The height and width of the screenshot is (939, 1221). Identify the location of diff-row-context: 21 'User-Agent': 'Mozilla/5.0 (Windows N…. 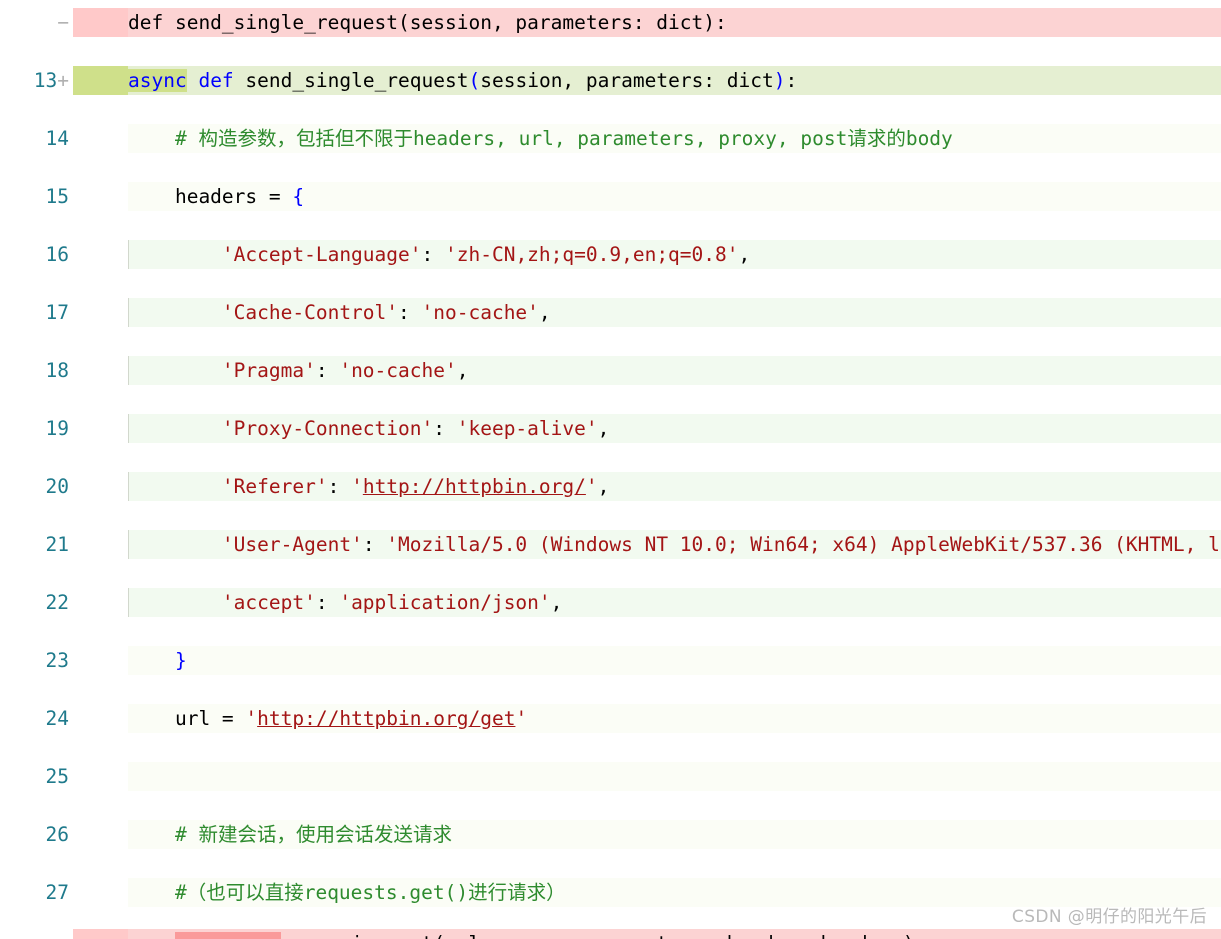
(610, 544).